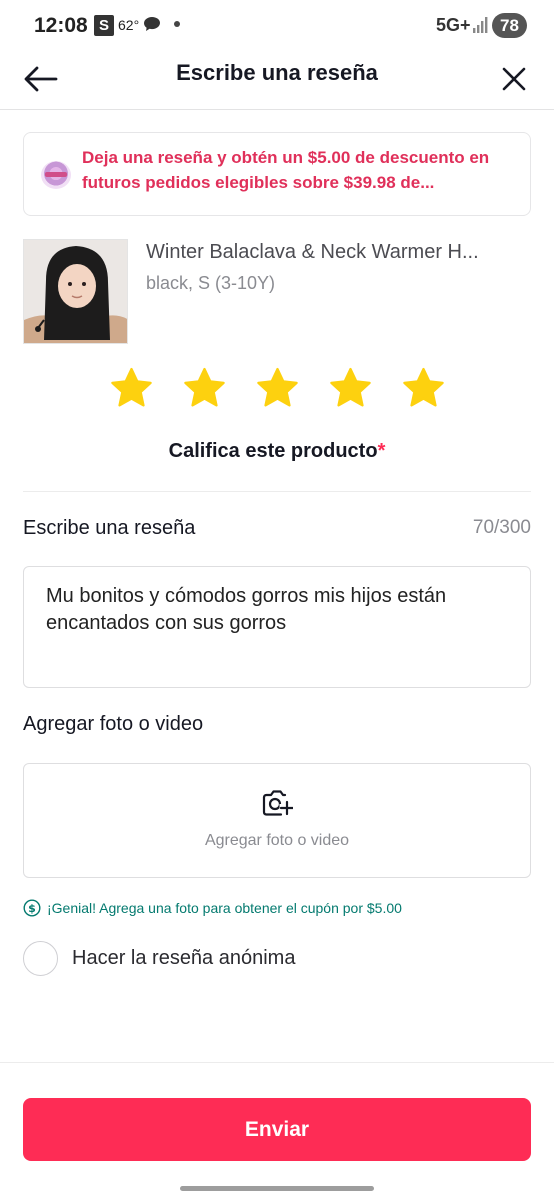  What do you see at coordinates (277, 1129) in the screenshot?
I see `submit-button: Enviar` at bounding box center [277, 1129].